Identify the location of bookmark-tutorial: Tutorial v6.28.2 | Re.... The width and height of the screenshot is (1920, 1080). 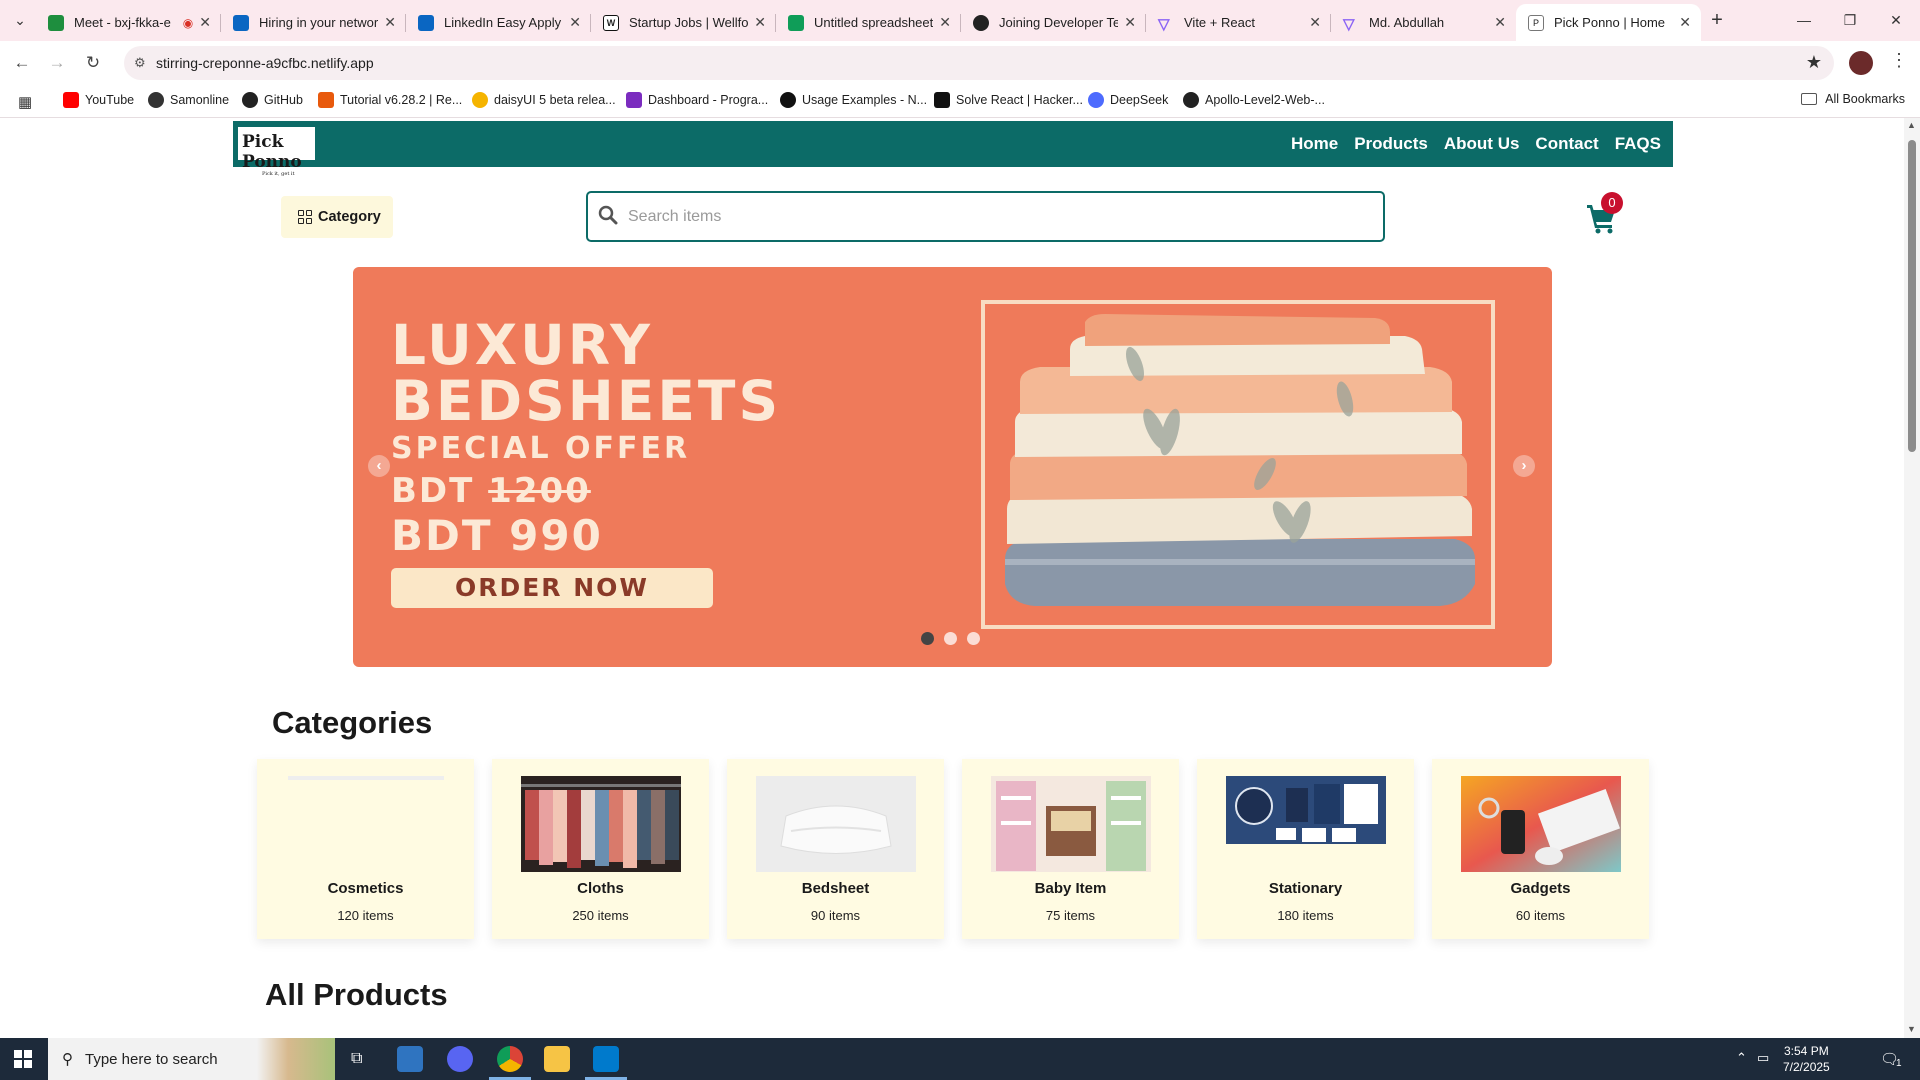
(390, 100).